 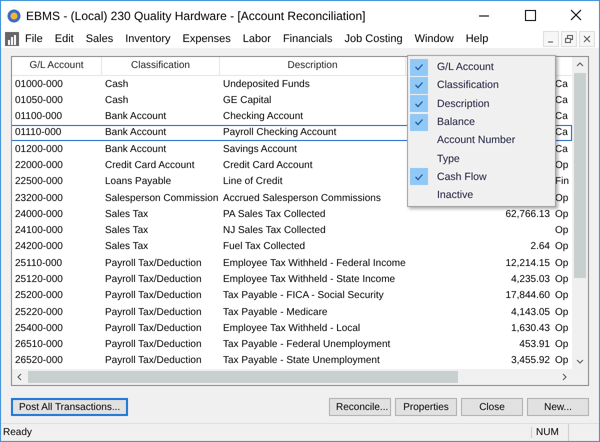 I want to click on table-cell-text: Checking Account, so click(x=263, y=117).